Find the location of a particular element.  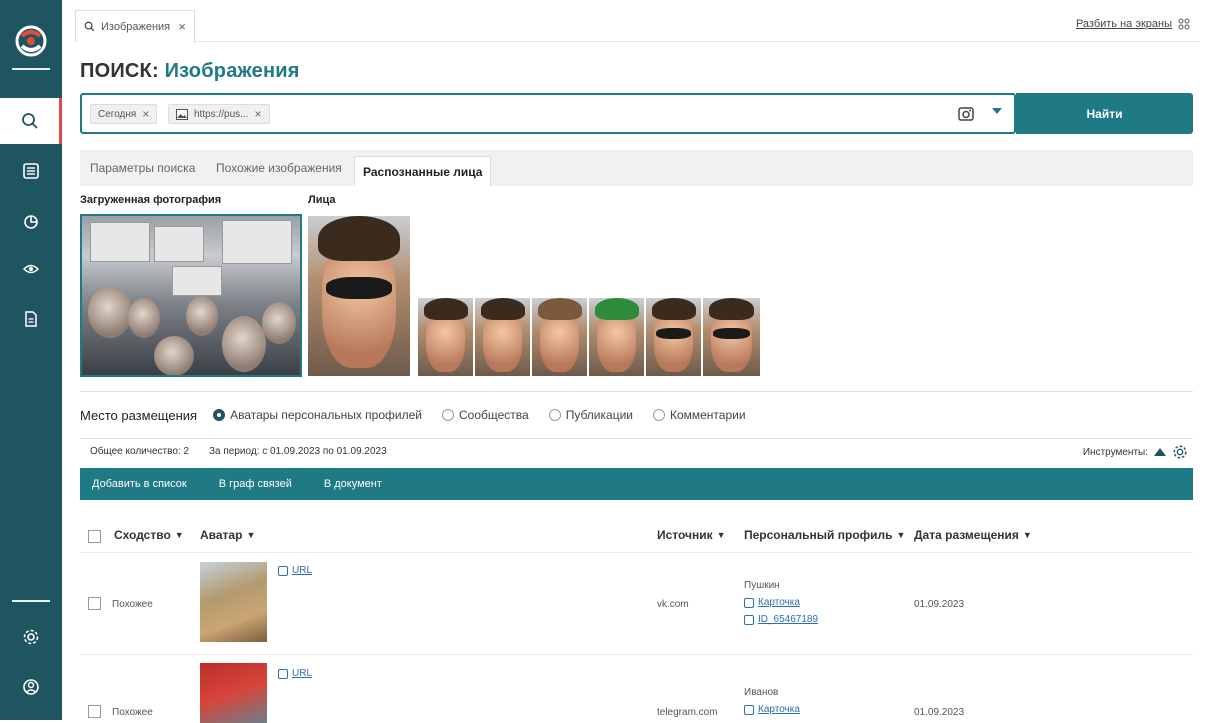

document-icon is located at coordinates (31, 319).